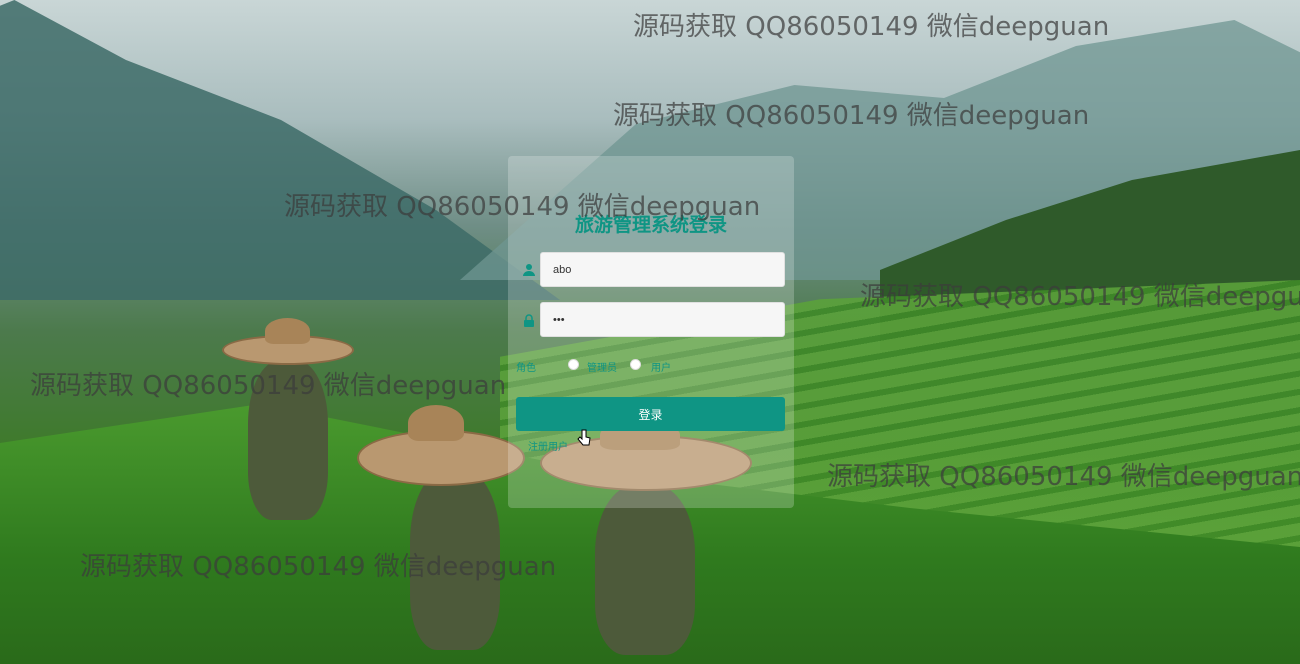  What do you see at coordinates (661, 366) in the screenshot?
I see `role-option-user-label: 用户` at bounding box center [661, 366].